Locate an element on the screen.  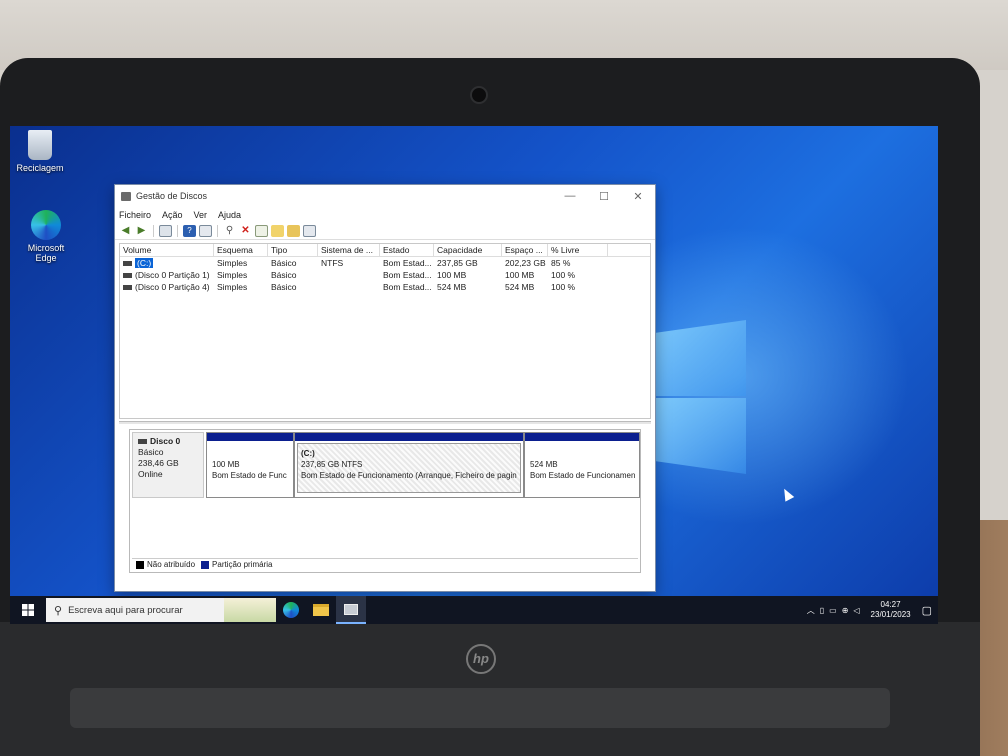
desktop-icon-recycle-bin: Reciclagem is located at coordinates (40, 151).